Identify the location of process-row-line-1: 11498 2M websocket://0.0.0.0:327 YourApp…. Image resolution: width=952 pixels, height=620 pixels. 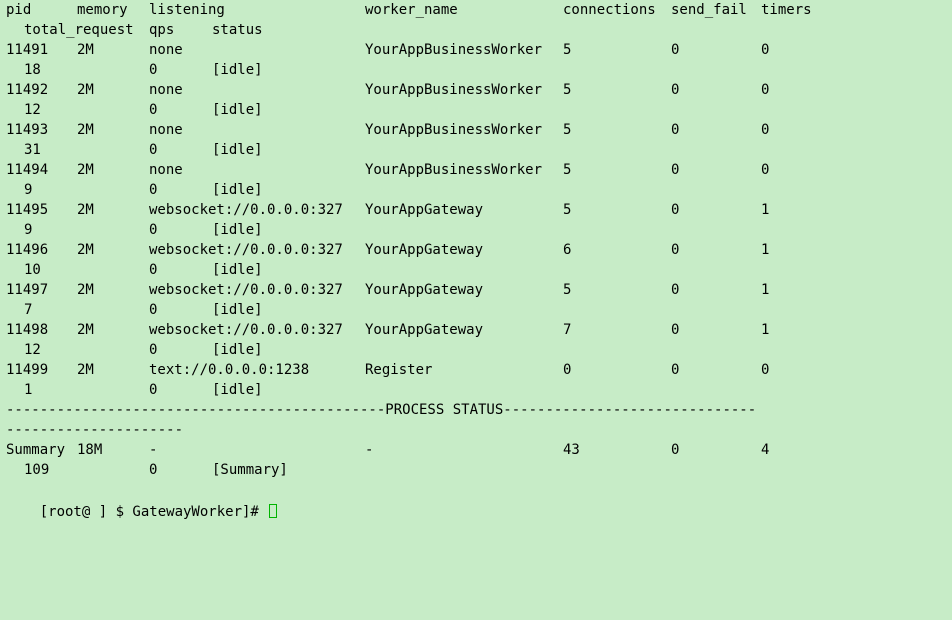
(479, 330).